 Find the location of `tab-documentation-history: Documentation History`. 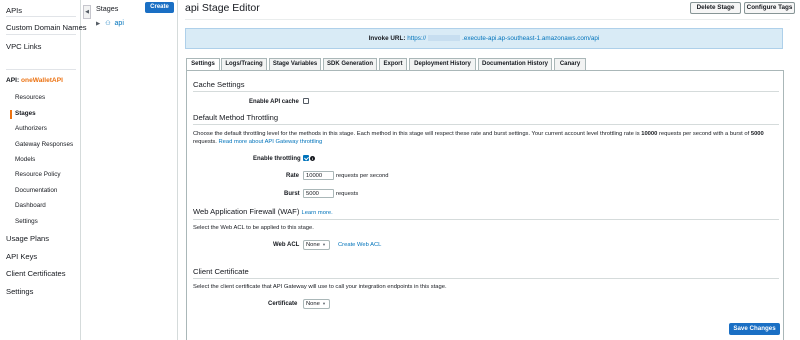

tab-documentation-history: Documentation History is located at coordinates (515, 64).